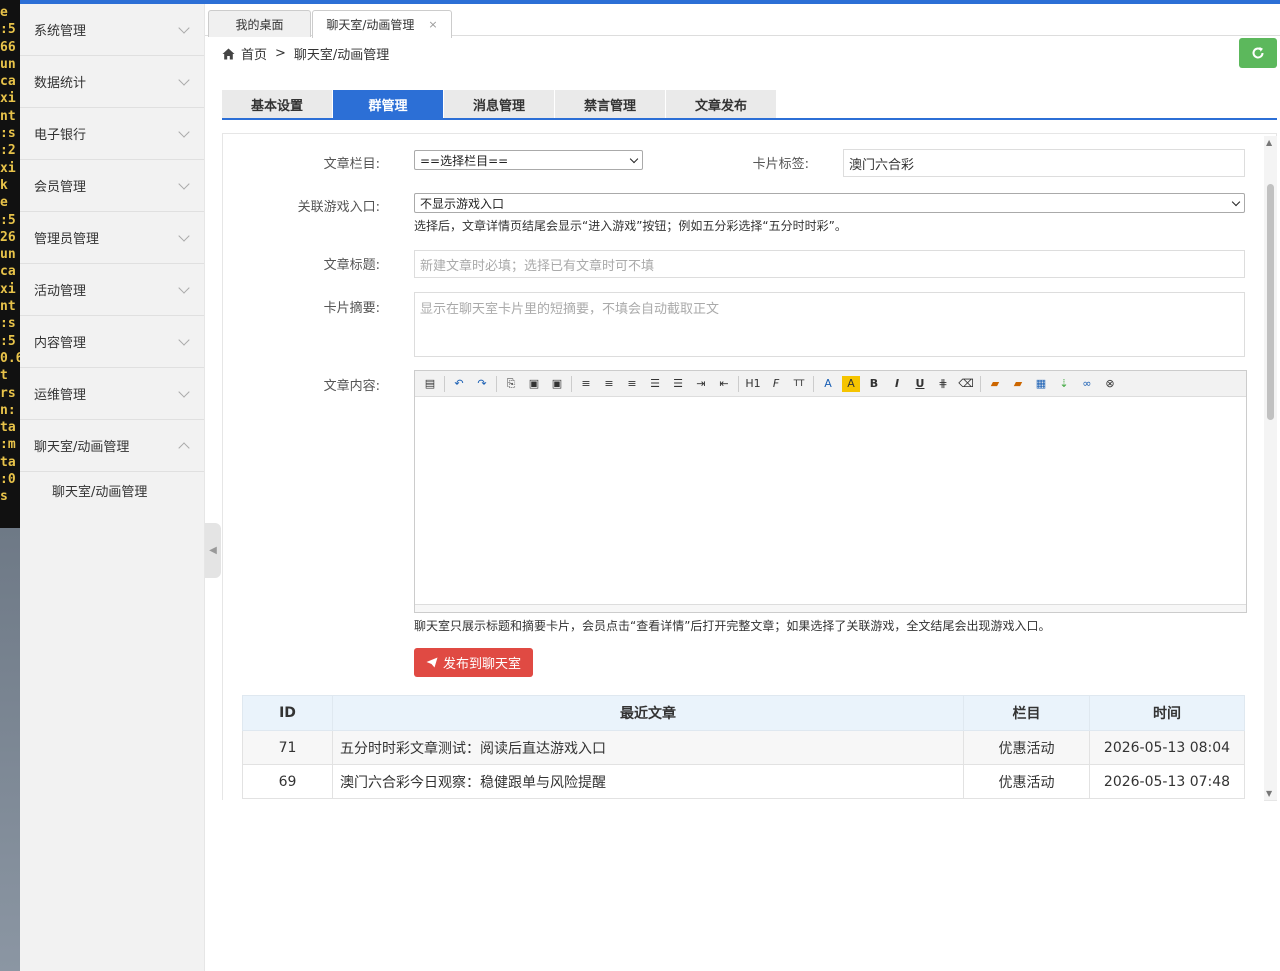 The height and width of the screenshot is (971, 1280). I want to click on indent-icon: ⇥, so click(701, 384).